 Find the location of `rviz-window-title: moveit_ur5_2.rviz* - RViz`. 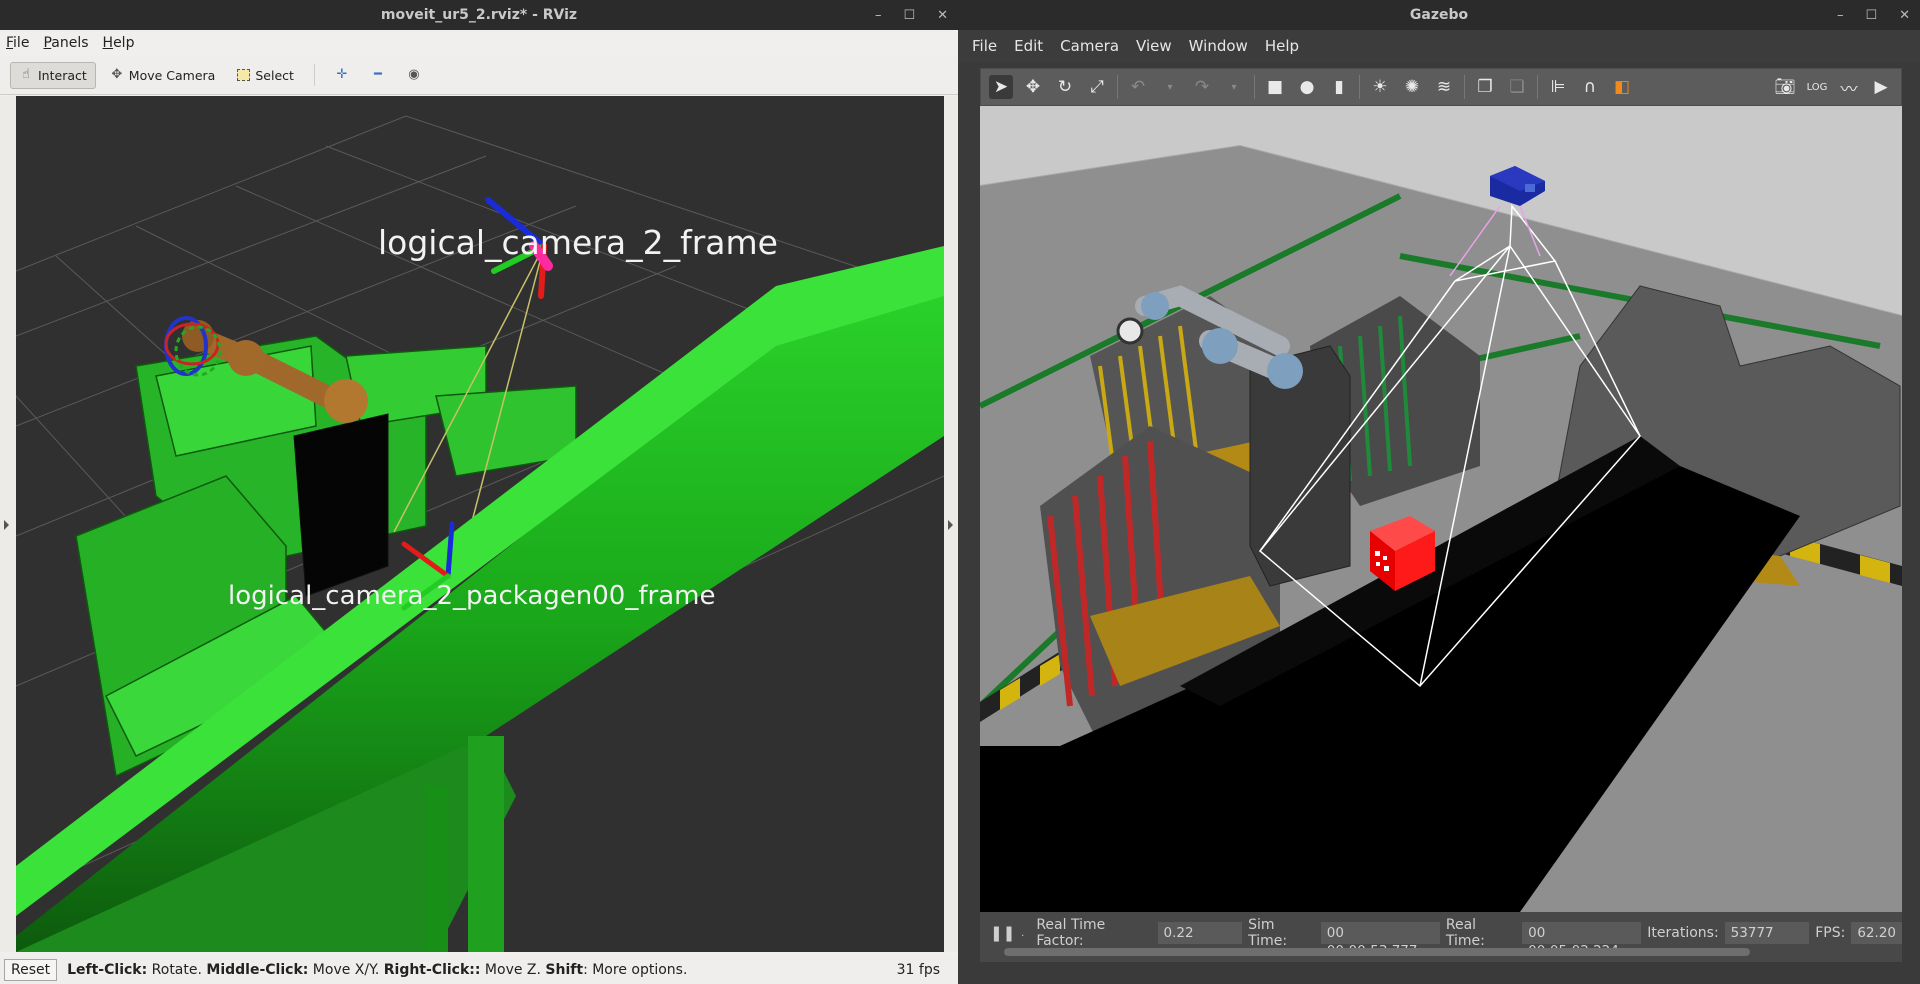

rviz-window-title: moveit_ur5_2.rviz* - RViz is located at coordinates (479, 15).